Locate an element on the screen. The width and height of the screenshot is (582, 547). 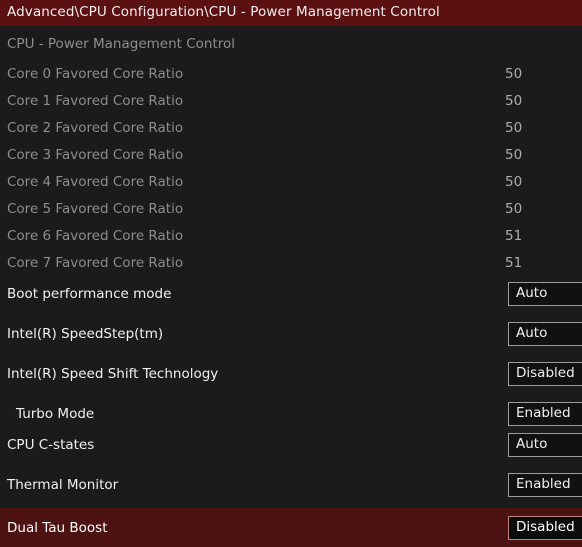
setting-row: Intel(R) SpeedStep(tm) Auto is located at coordinates (291, 333).